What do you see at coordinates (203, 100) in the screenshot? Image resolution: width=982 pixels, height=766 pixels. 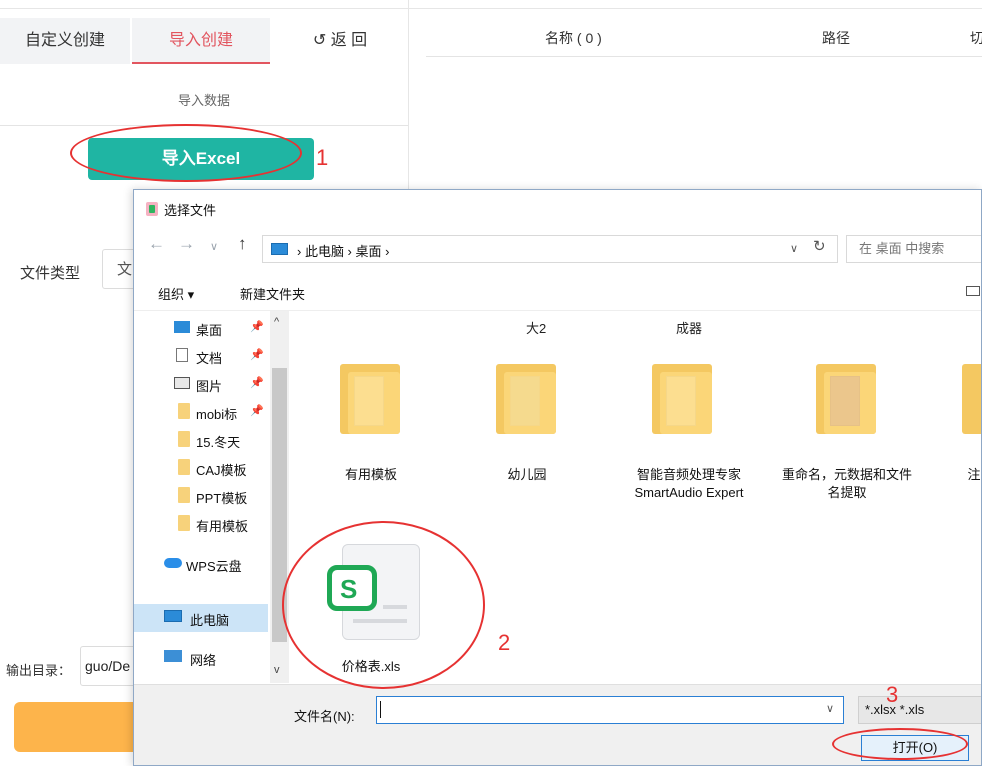 I see `section-label: 导入数据` at bounding box center [203, 100].